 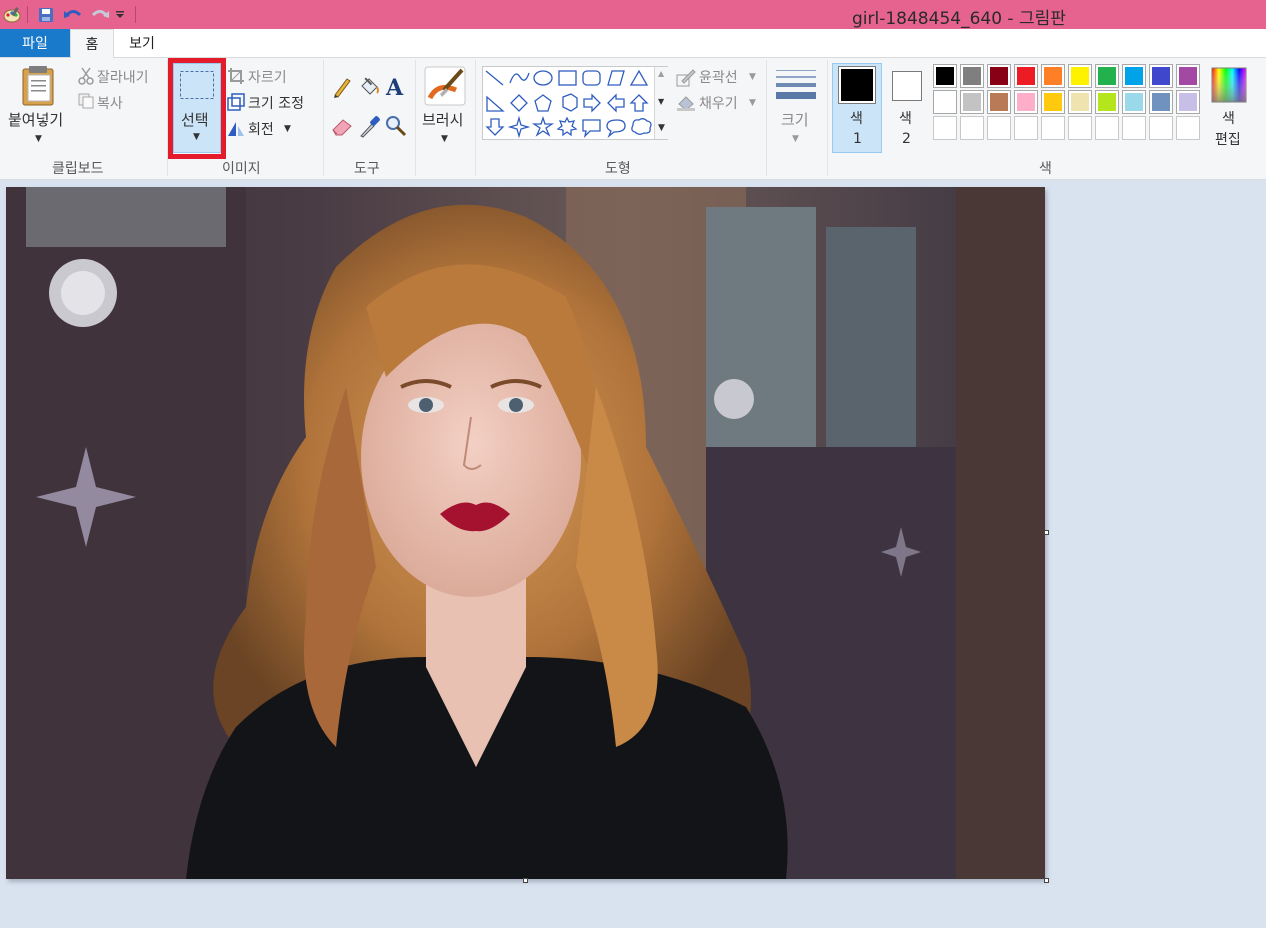 What do you see at coordinates (86, 103) in the screenshot?
I see `copy-icon` at bounding box center [86, 103].